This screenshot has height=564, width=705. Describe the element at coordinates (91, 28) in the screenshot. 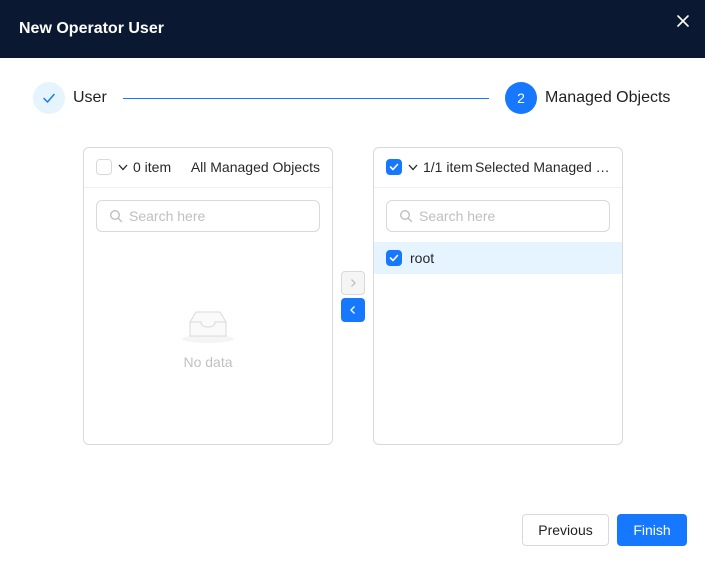

I see `modal-title: New Operator User` at that location.